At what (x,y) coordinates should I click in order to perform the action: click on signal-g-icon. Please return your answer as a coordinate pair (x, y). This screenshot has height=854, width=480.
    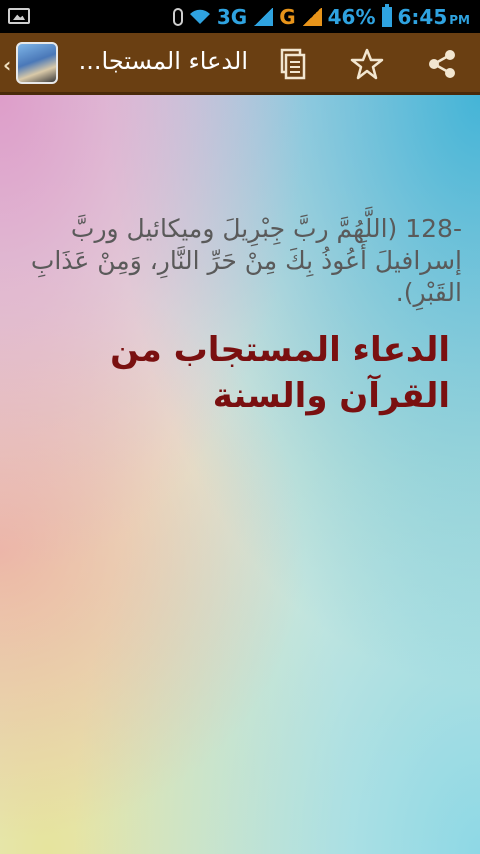
    Looking at the image, I should click on (311, 16).